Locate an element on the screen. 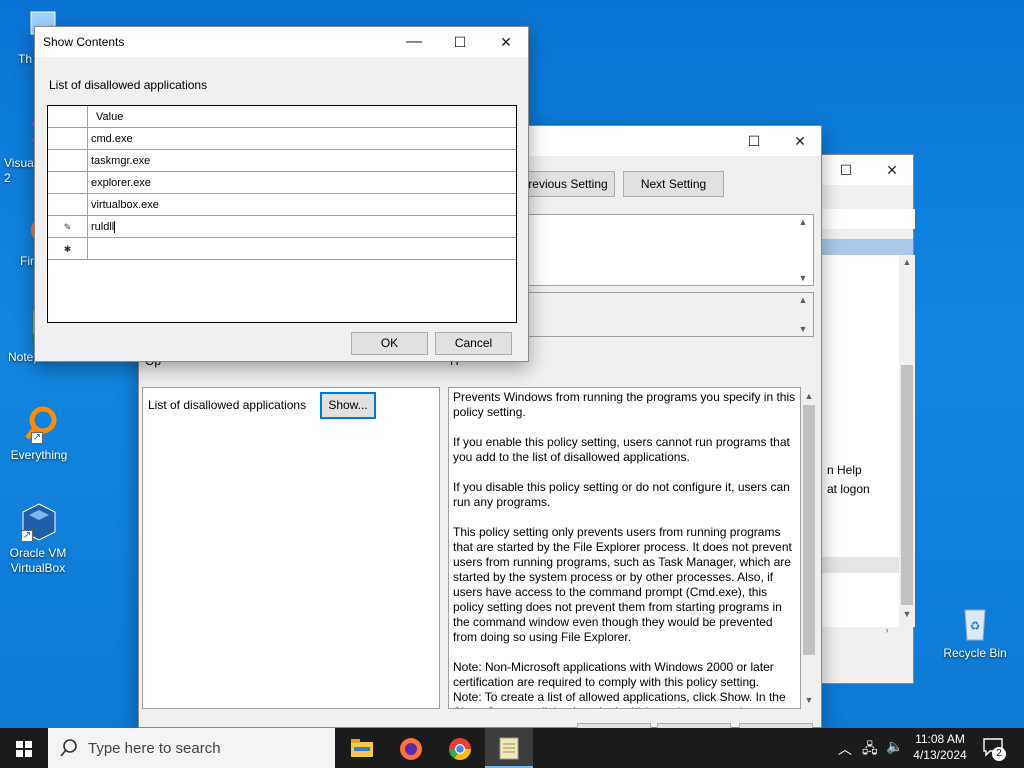 The height and width of the screenshot is (768, 1024). table-row: taskmgr.exe is located at coordinates (282, 161).